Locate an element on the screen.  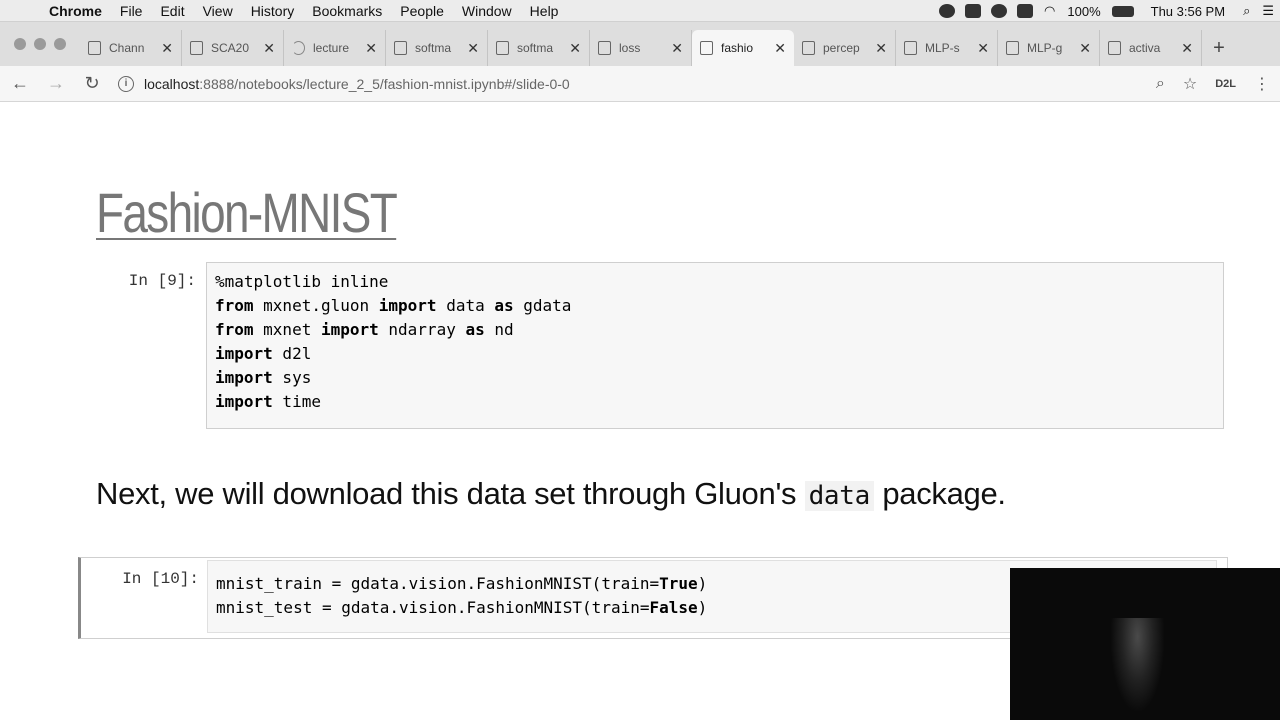
code-line: import time is located at coordinates (715, 402).